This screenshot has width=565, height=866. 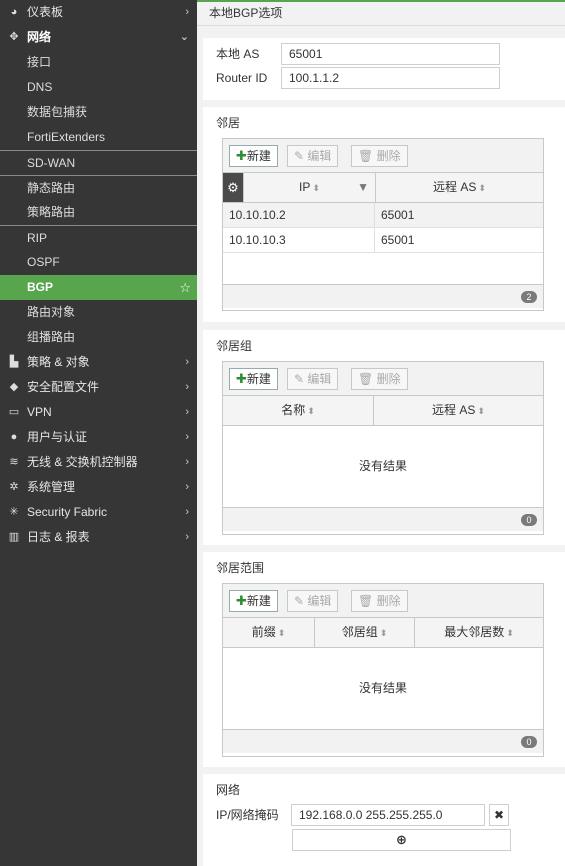 I want to click on sidebar-item-fortiextenders: FortiExtenders, so click(x=98, y=137).